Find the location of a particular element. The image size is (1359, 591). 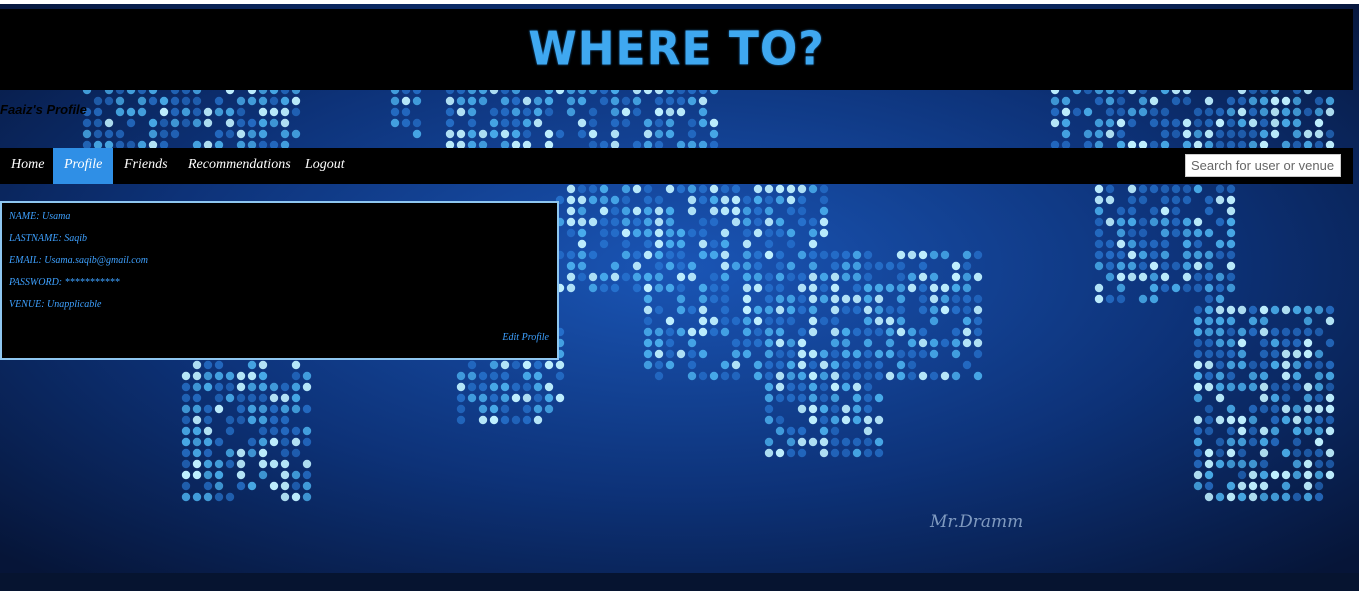

nav-item-home: Home is located at coordinates (27, 166).